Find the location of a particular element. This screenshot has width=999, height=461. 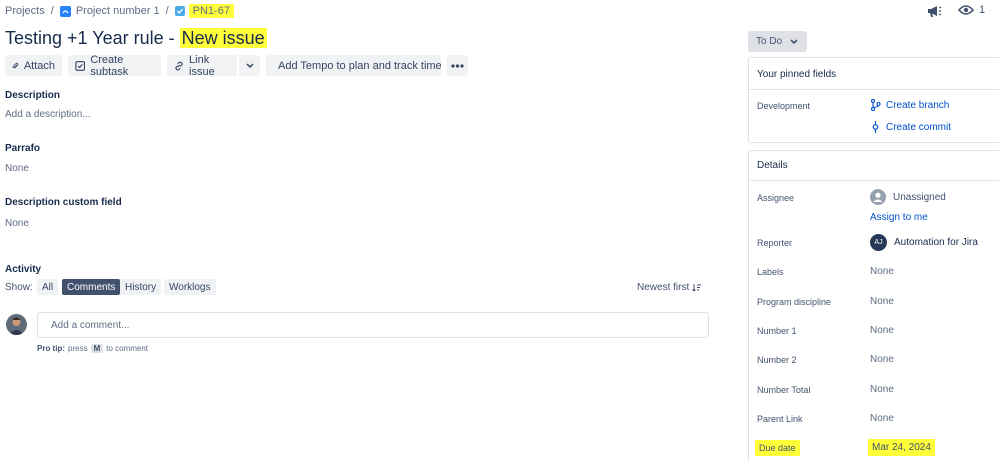

number1-label: Number 1 is located at coordinates (777, 331).